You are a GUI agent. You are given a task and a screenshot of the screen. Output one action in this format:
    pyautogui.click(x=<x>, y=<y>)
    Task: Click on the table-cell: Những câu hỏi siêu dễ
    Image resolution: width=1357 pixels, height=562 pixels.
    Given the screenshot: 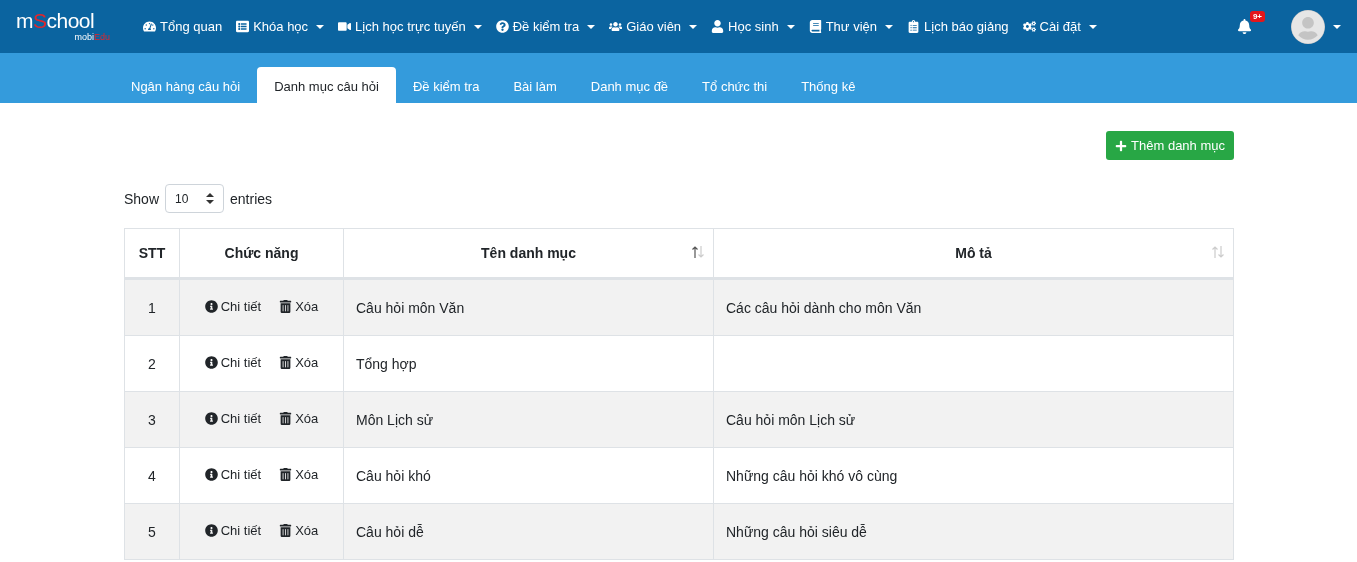 What is the action you would take?
    pyautogui.click(x=973, y=531)
    